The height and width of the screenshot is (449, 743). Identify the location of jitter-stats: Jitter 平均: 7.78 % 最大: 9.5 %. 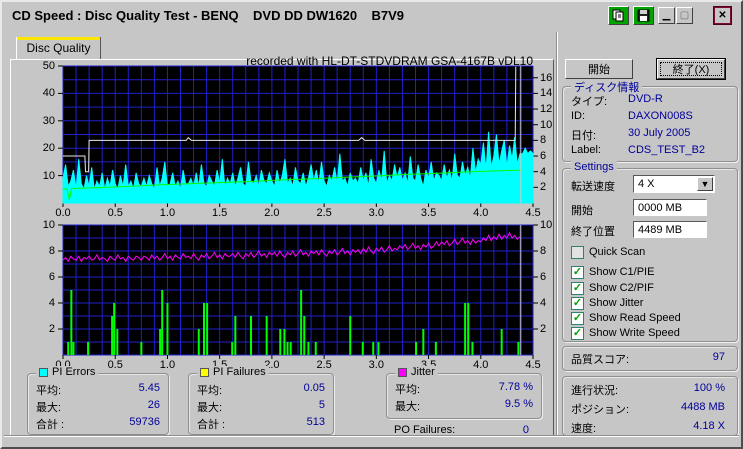
(464, 392).